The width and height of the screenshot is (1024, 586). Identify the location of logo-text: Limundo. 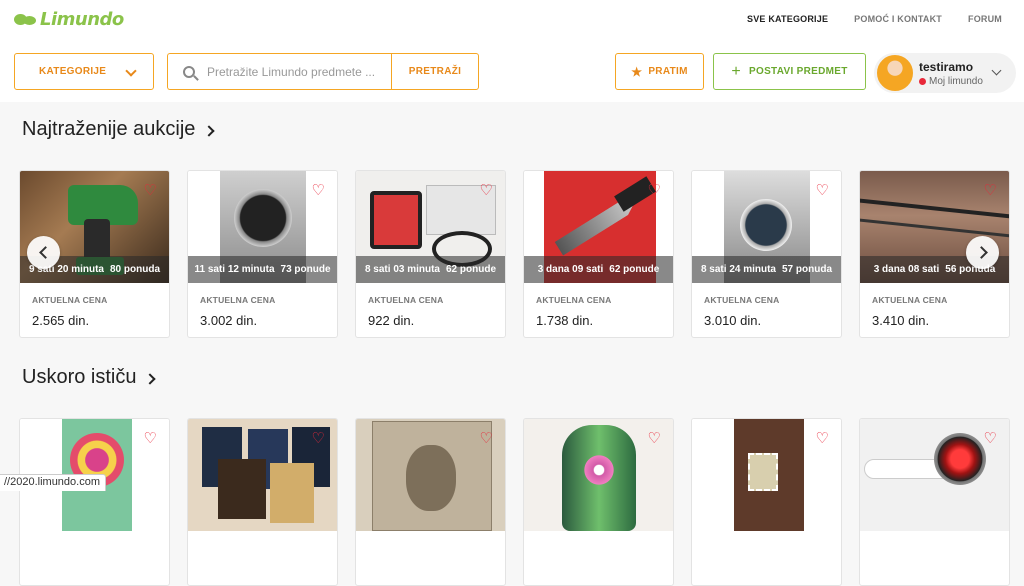
(82, 19).